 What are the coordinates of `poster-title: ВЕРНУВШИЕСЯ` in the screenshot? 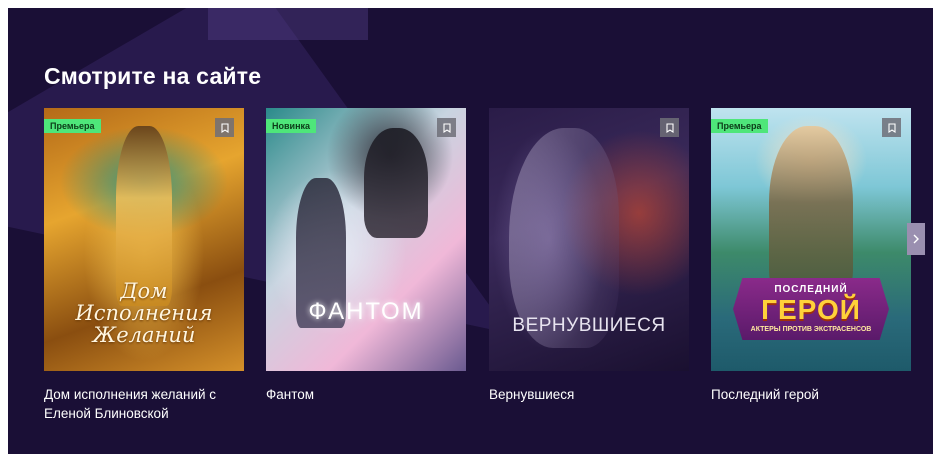 It's located at (589, 325).